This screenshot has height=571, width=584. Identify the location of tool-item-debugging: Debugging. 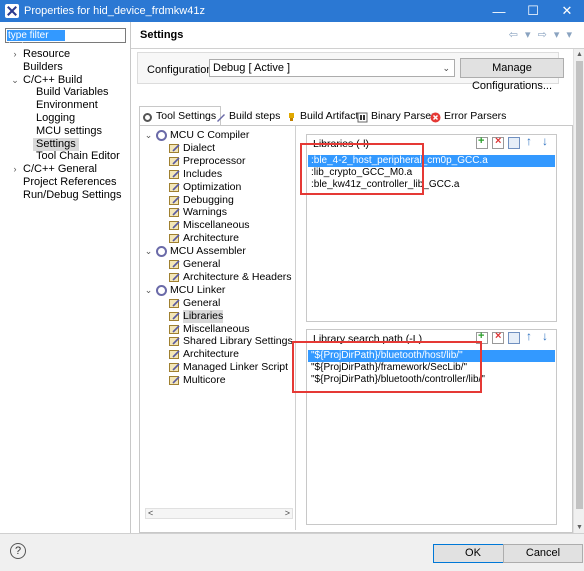
(201, 200).